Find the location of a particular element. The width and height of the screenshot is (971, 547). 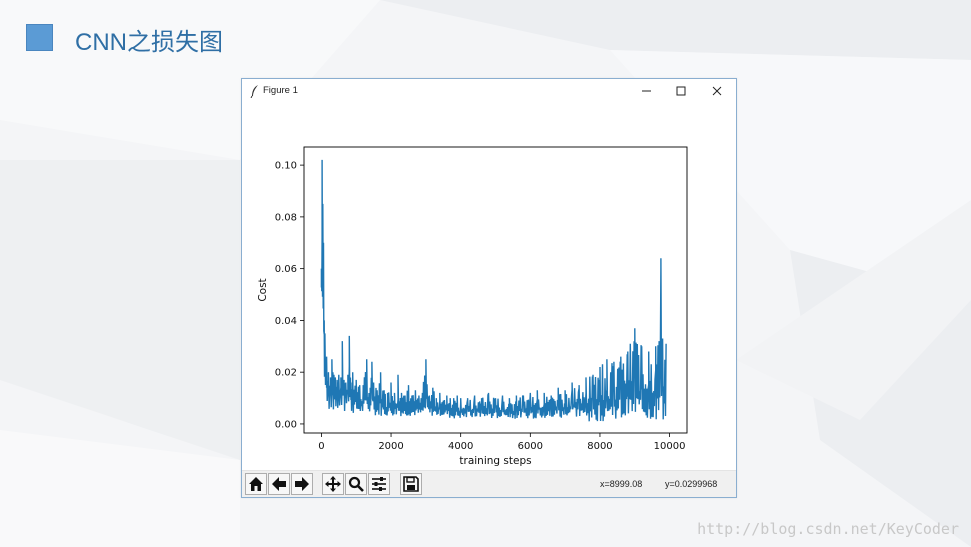

x-tick-label: 4000 is located at coordinates (460, 446).